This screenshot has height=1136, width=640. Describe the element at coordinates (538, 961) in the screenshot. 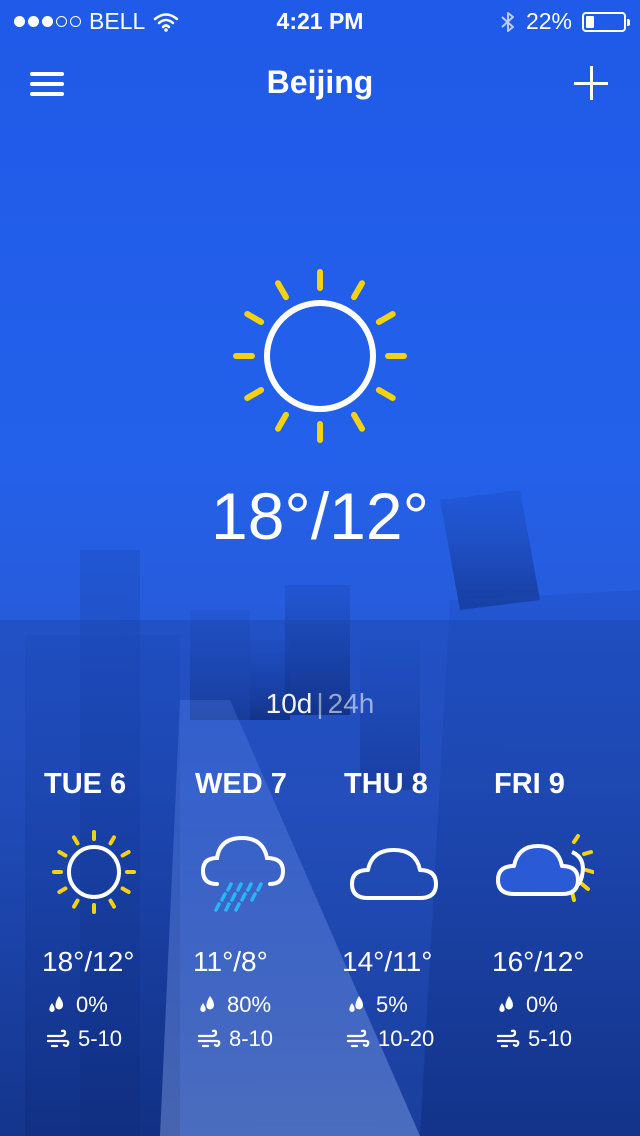

I see `forecast-temperature: 16°/12°` at that location.